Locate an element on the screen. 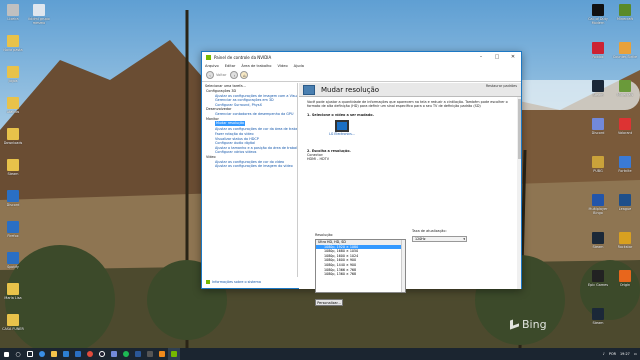 Image resolution: width=640 pixels, height=360 pixels. start-button is located at coordinates (6, 354).